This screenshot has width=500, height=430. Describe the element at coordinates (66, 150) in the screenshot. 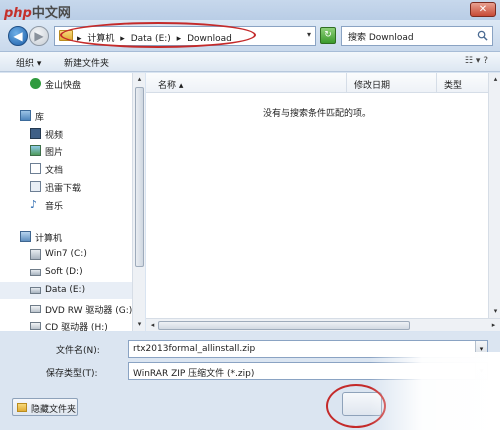

I see `sidebar-item: 图片` at that location.